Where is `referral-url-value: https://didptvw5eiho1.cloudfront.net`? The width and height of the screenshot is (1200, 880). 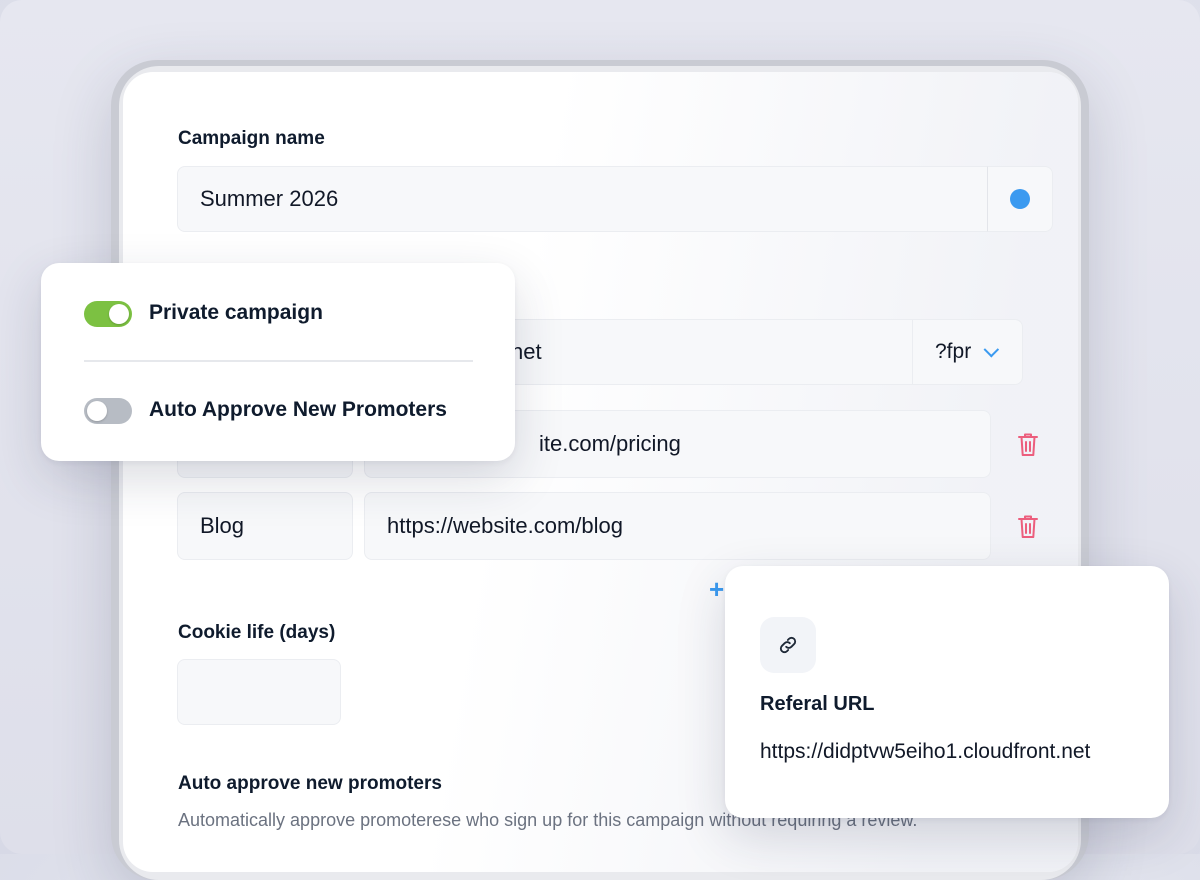
referral-url-value: https://didptvw5eiho1.cloudfront.net is located at coordinates (925, 752).